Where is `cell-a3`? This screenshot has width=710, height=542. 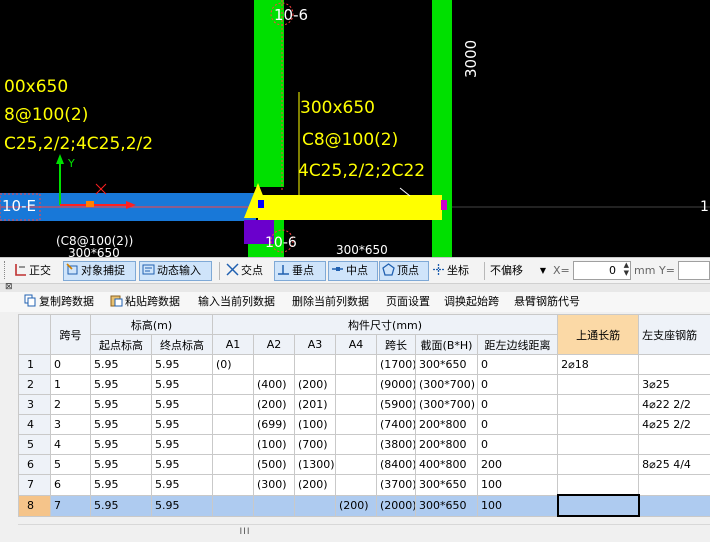
cell-a3 is located at coordinates (315, 505).